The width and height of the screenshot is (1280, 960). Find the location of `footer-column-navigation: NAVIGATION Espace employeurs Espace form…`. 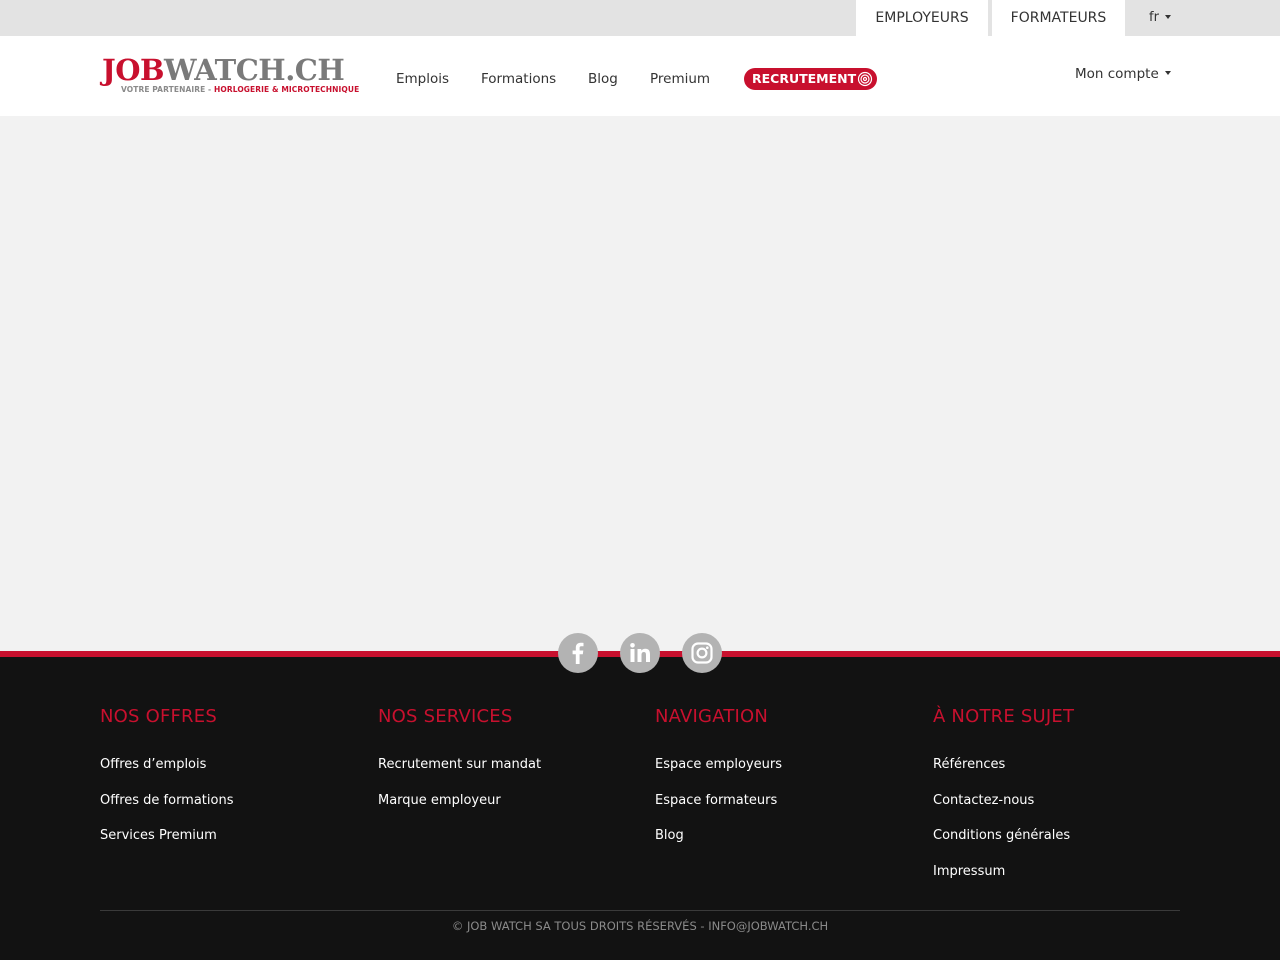

footer-column-navigation: NAVIGATION Espace employeurs Espace form… is located at coordinates (780, 784).